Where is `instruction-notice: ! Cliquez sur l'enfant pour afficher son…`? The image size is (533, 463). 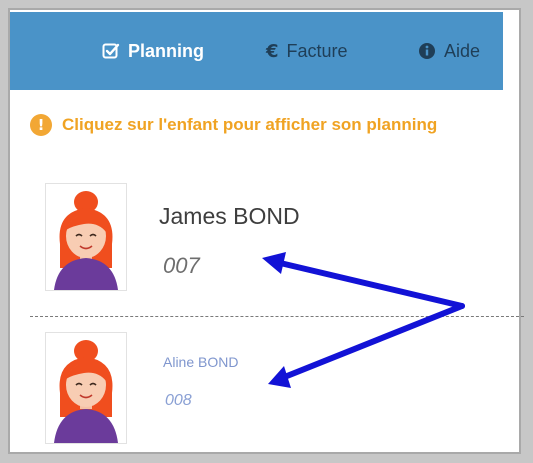 instruction-notice: ! Cliquez sur l'enfant pour afficher son… is located at coordinates (233, 125).